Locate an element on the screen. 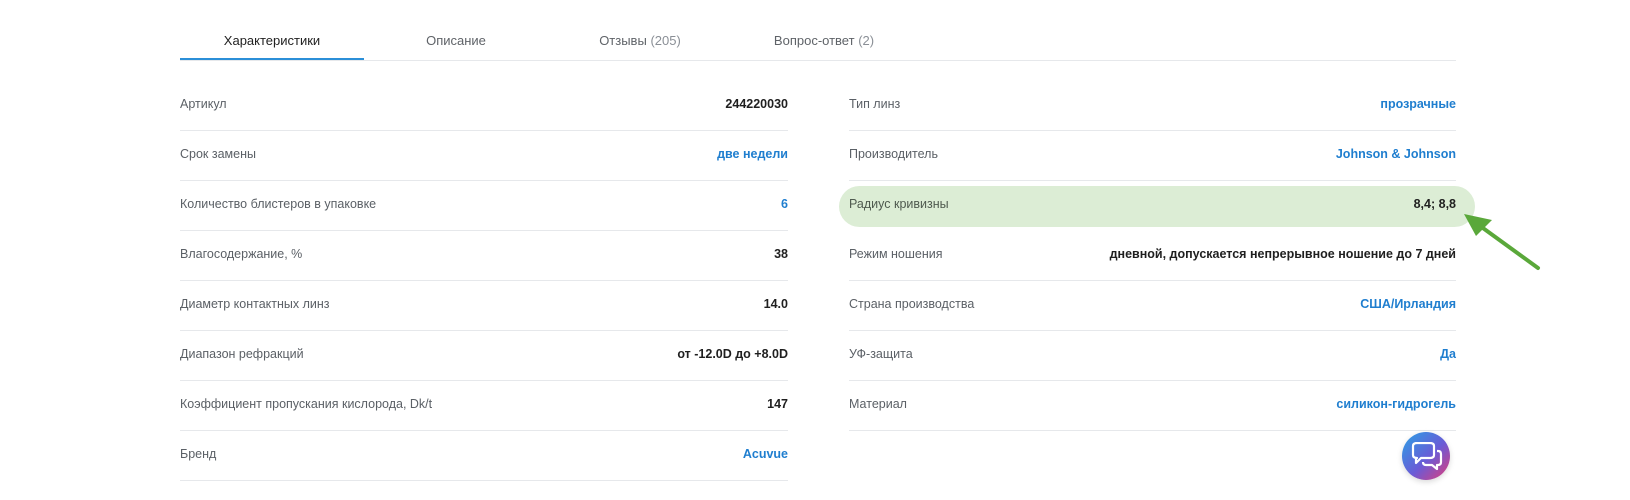  tab-reviews: Отзывы (205) is located at coordinates (640, 40).